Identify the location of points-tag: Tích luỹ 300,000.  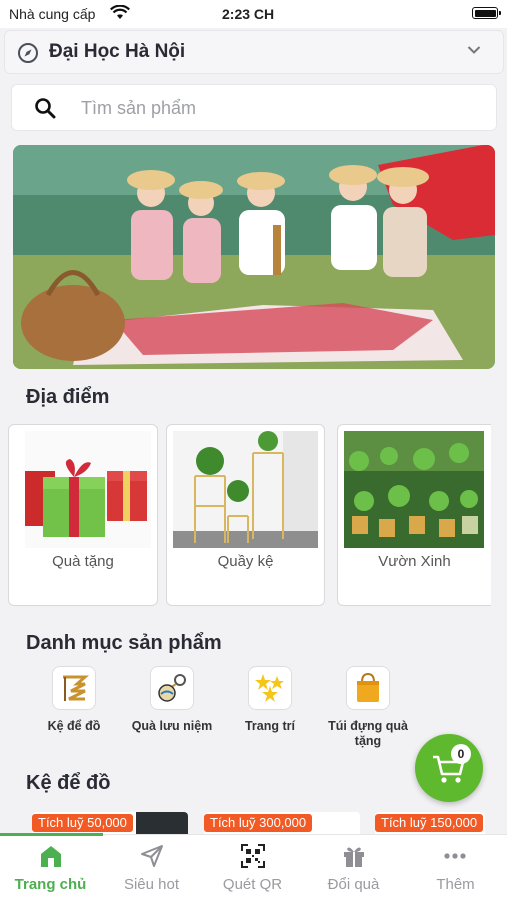
(258, 823).